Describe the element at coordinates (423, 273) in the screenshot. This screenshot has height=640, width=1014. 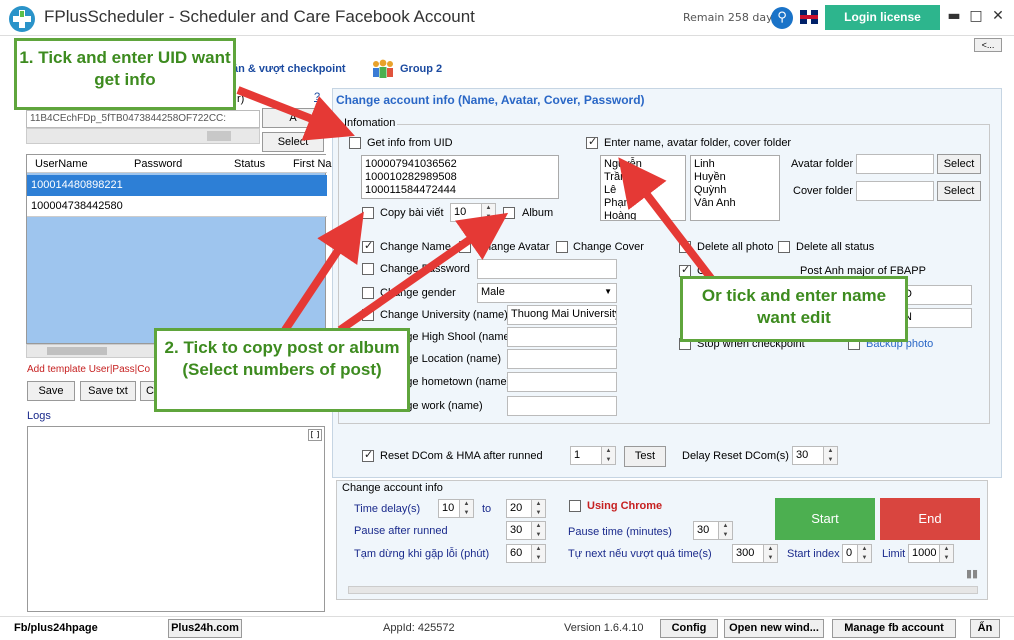
I see `arrow-2b` at that location.